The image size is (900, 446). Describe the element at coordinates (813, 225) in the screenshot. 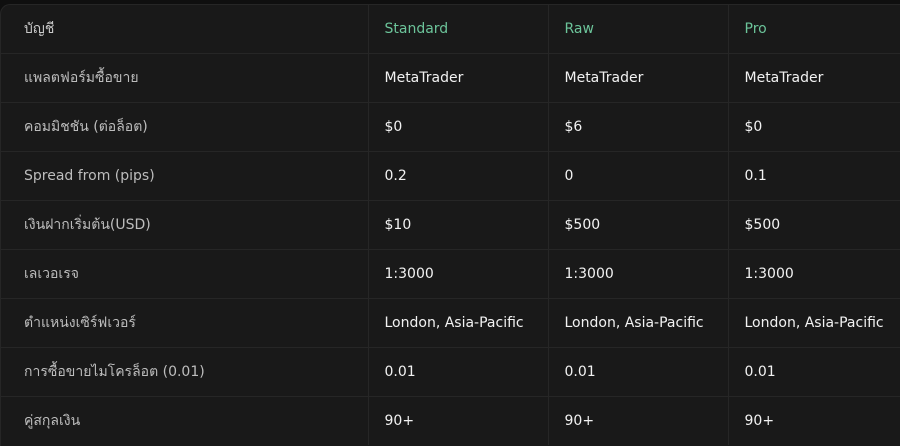

I see `cell-pro: $500` at that location.